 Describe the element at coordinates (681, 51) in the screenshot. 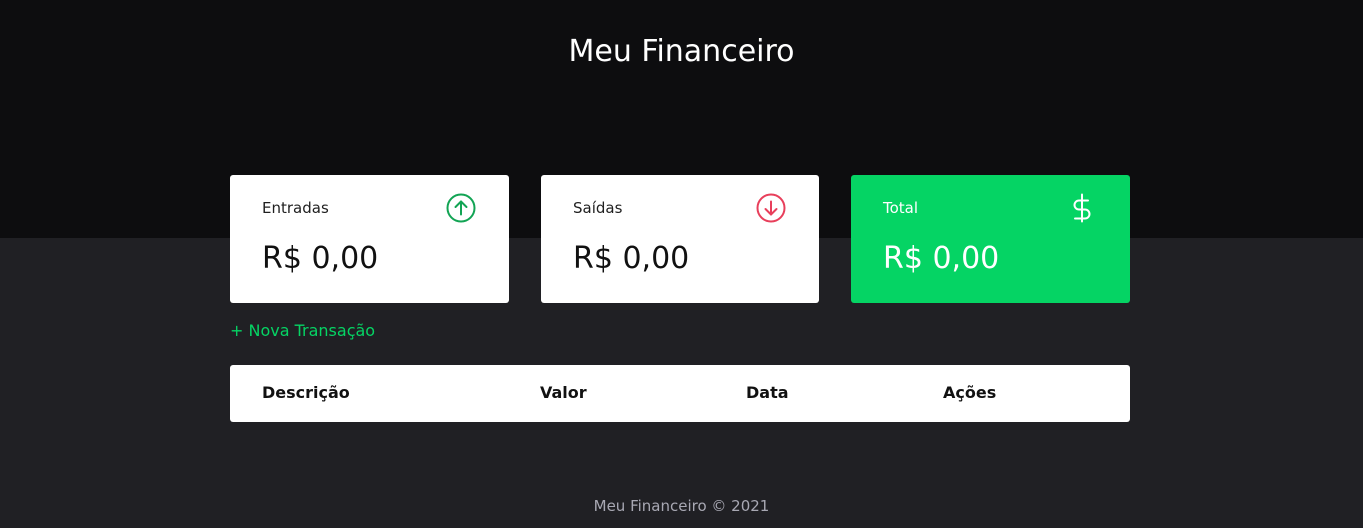

I see `app-title: Meu Financeiro` at that location.